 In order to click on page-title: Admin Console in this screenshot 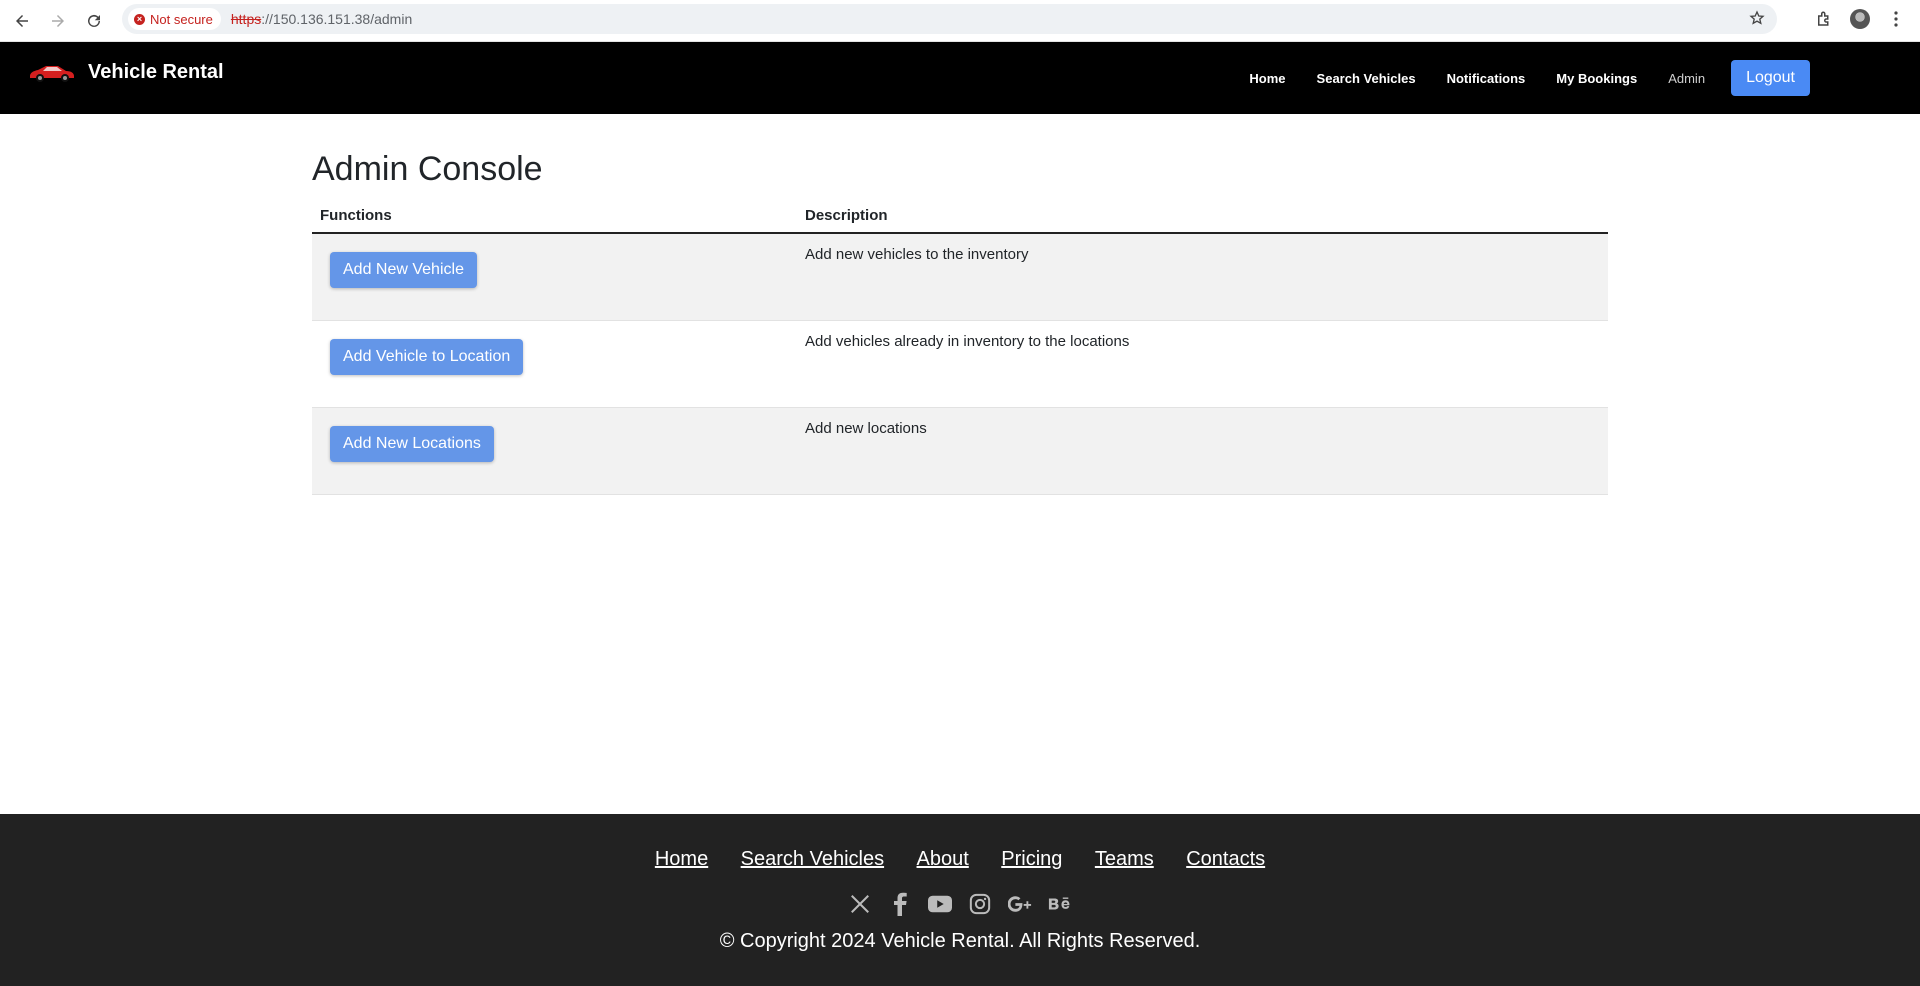, I will do `click(427, 169)`.